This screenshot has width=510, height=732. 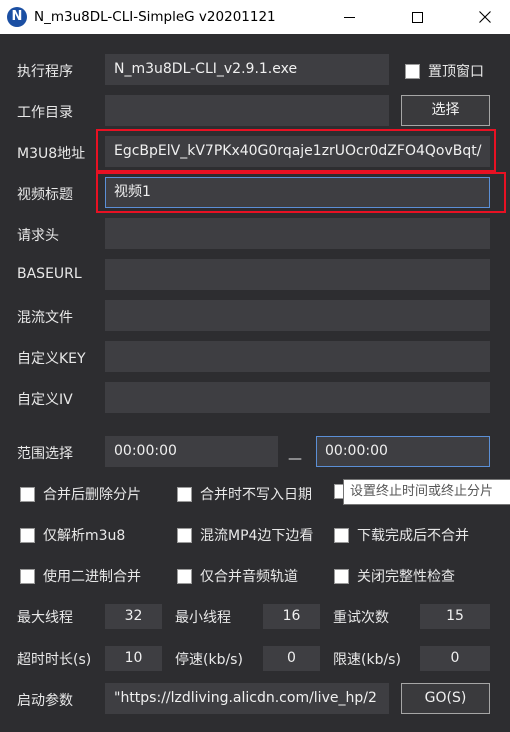 What do you see at coordinates (54, 660) in the screenshot?
I see `timeout-label: 超时时长(s)` at bounding box center [54, 660].